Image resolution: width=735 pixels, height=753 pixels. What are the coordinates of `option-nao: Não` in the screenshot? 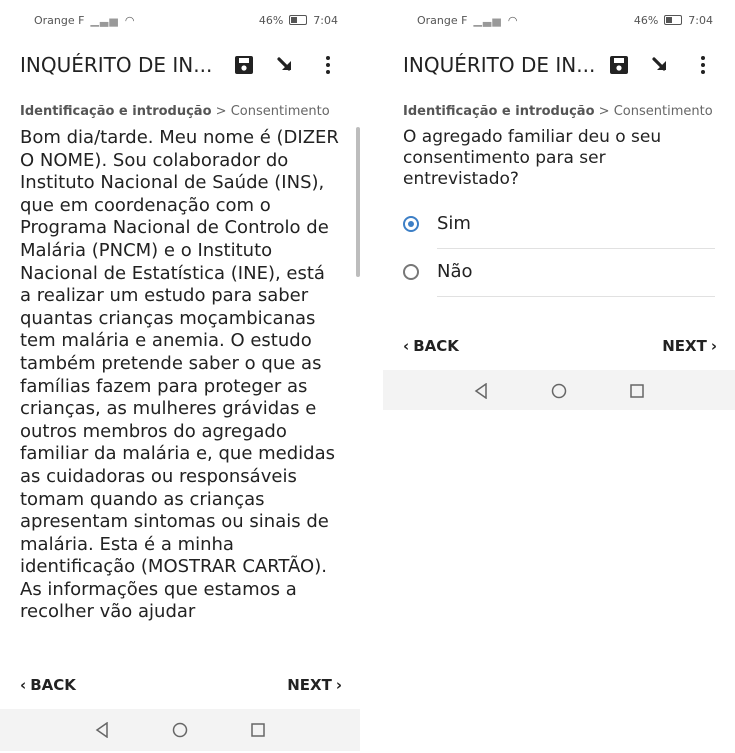 It's located at (559, 272).